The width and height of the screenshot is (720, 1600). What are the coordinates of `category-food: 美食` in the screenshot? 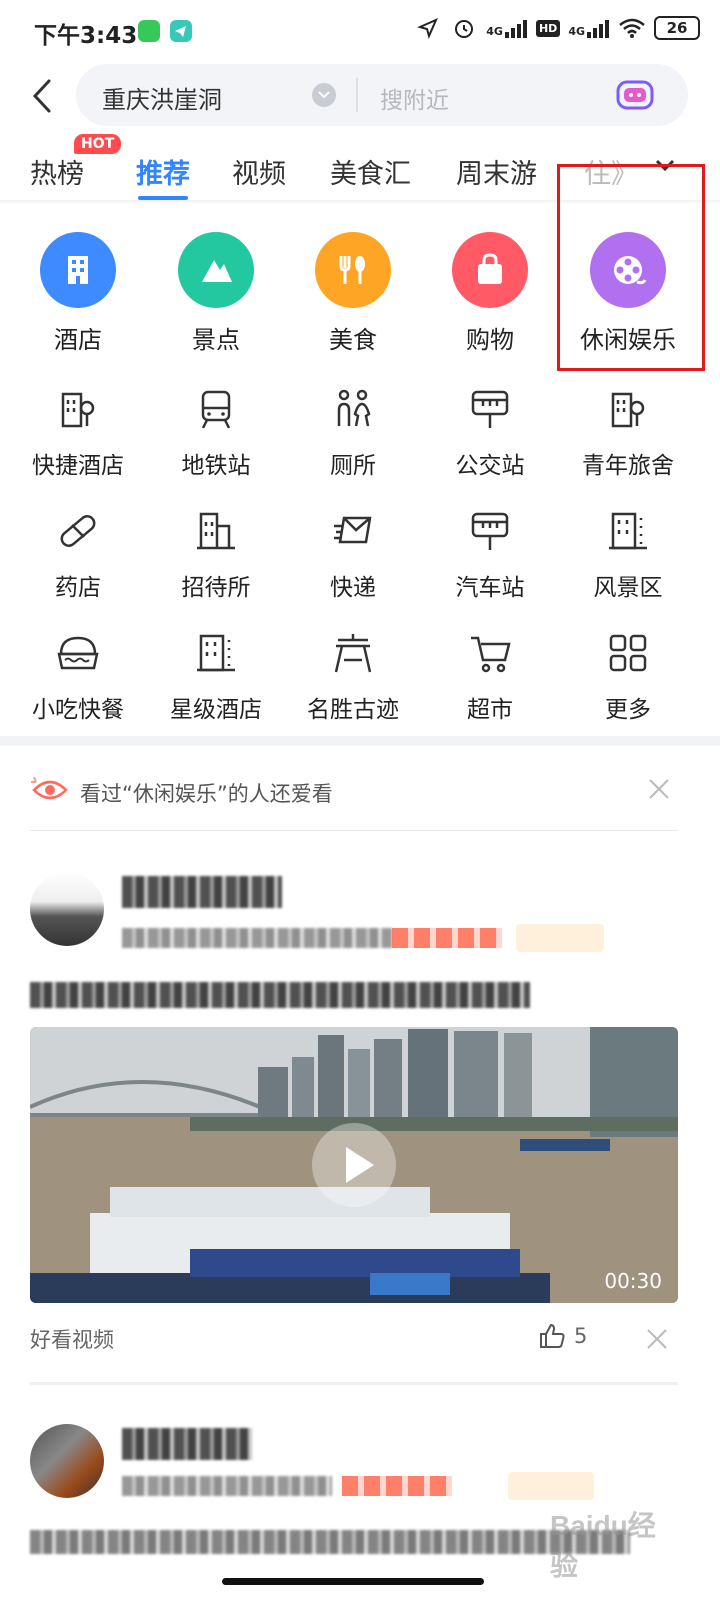 It's located at (353, 292).